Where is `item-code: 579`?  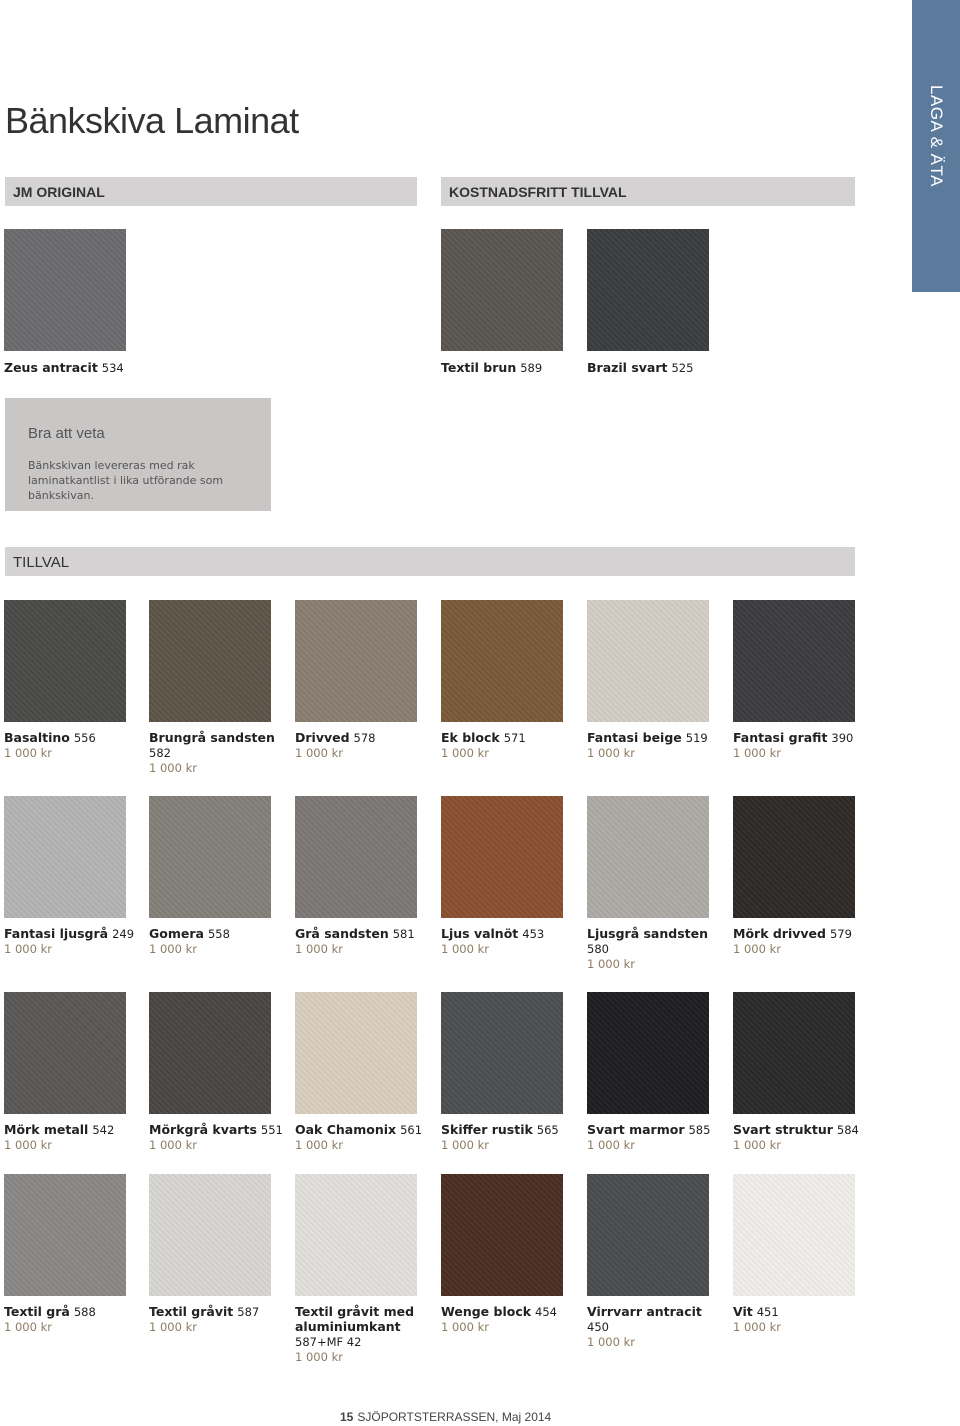 item-code: 579 is located at coordinates (840, 934).